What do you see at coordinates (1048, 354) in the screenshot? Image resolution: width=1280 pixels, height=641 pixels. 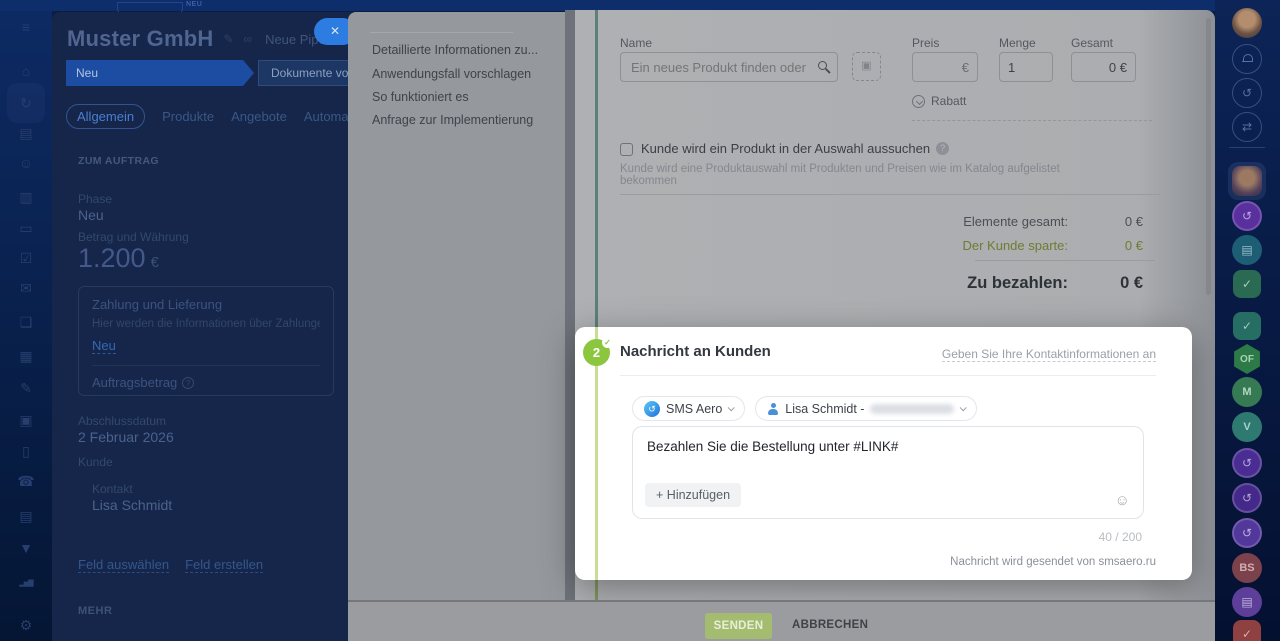 I see `contact-info-link: Geben Sie Ihre Kontaktinformationen an` at bounding box center [1048, 354].